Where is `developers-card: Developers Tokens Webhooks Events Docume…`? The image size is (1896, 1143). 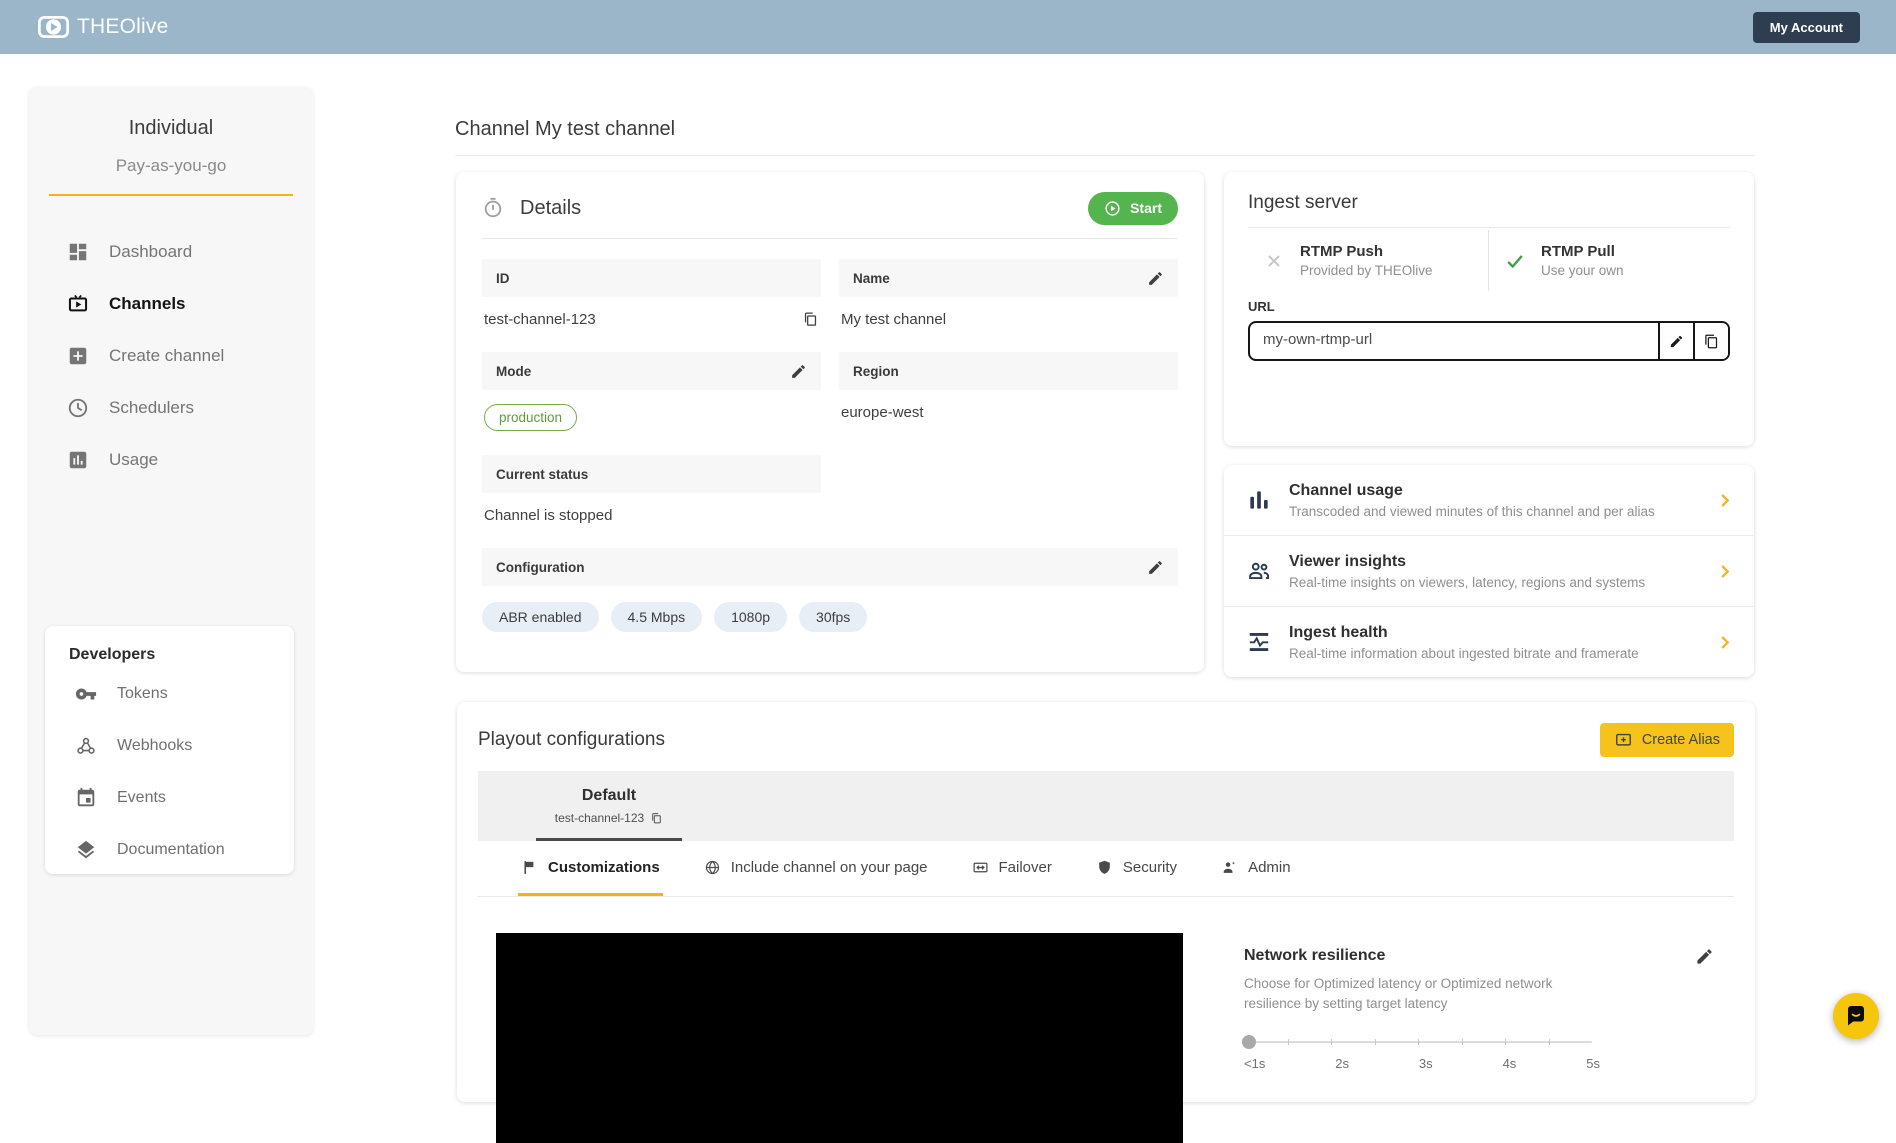 developers-card: Developers Tokens Webhooks Events Docume… is located at coordinates (169, 750).